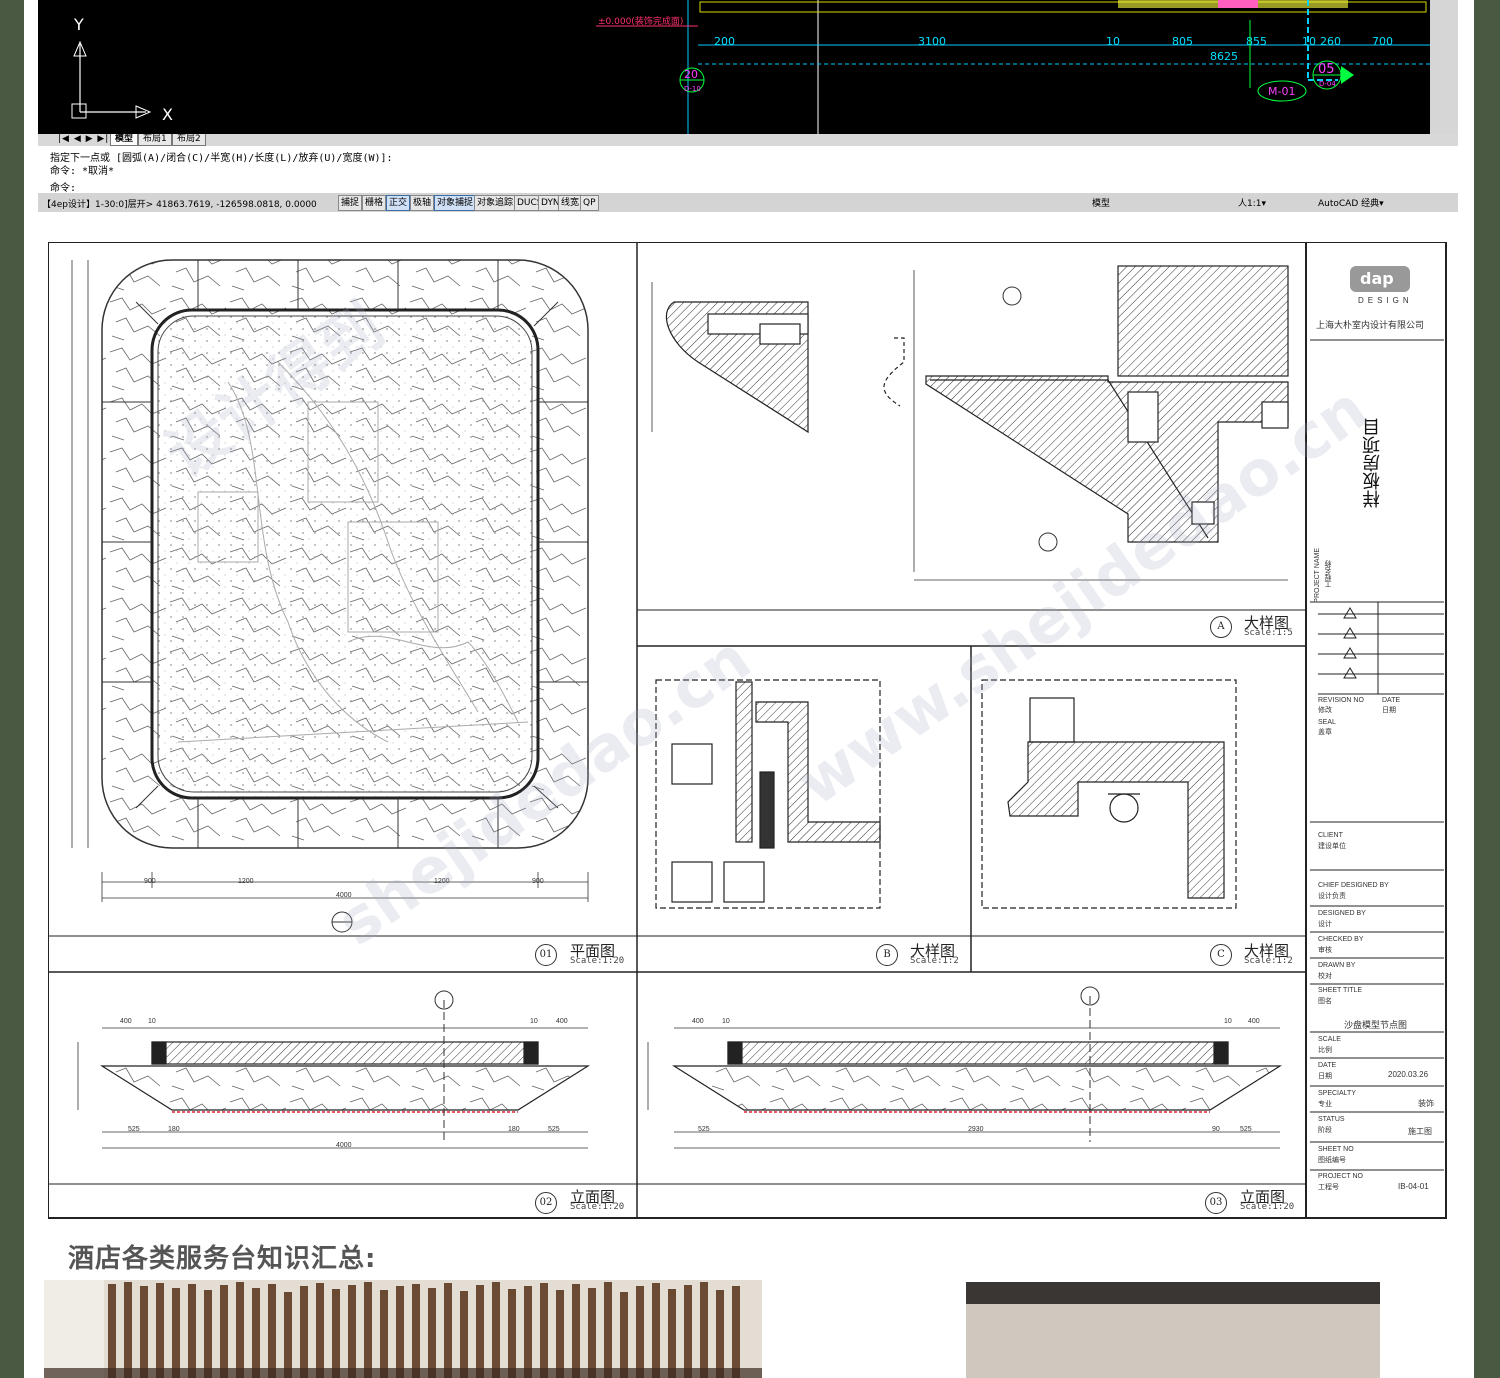  What do you see at coordinates (1113, 41) in the screenshot?
I see `cad-dim: 10` at bounding box center [1113, 41].